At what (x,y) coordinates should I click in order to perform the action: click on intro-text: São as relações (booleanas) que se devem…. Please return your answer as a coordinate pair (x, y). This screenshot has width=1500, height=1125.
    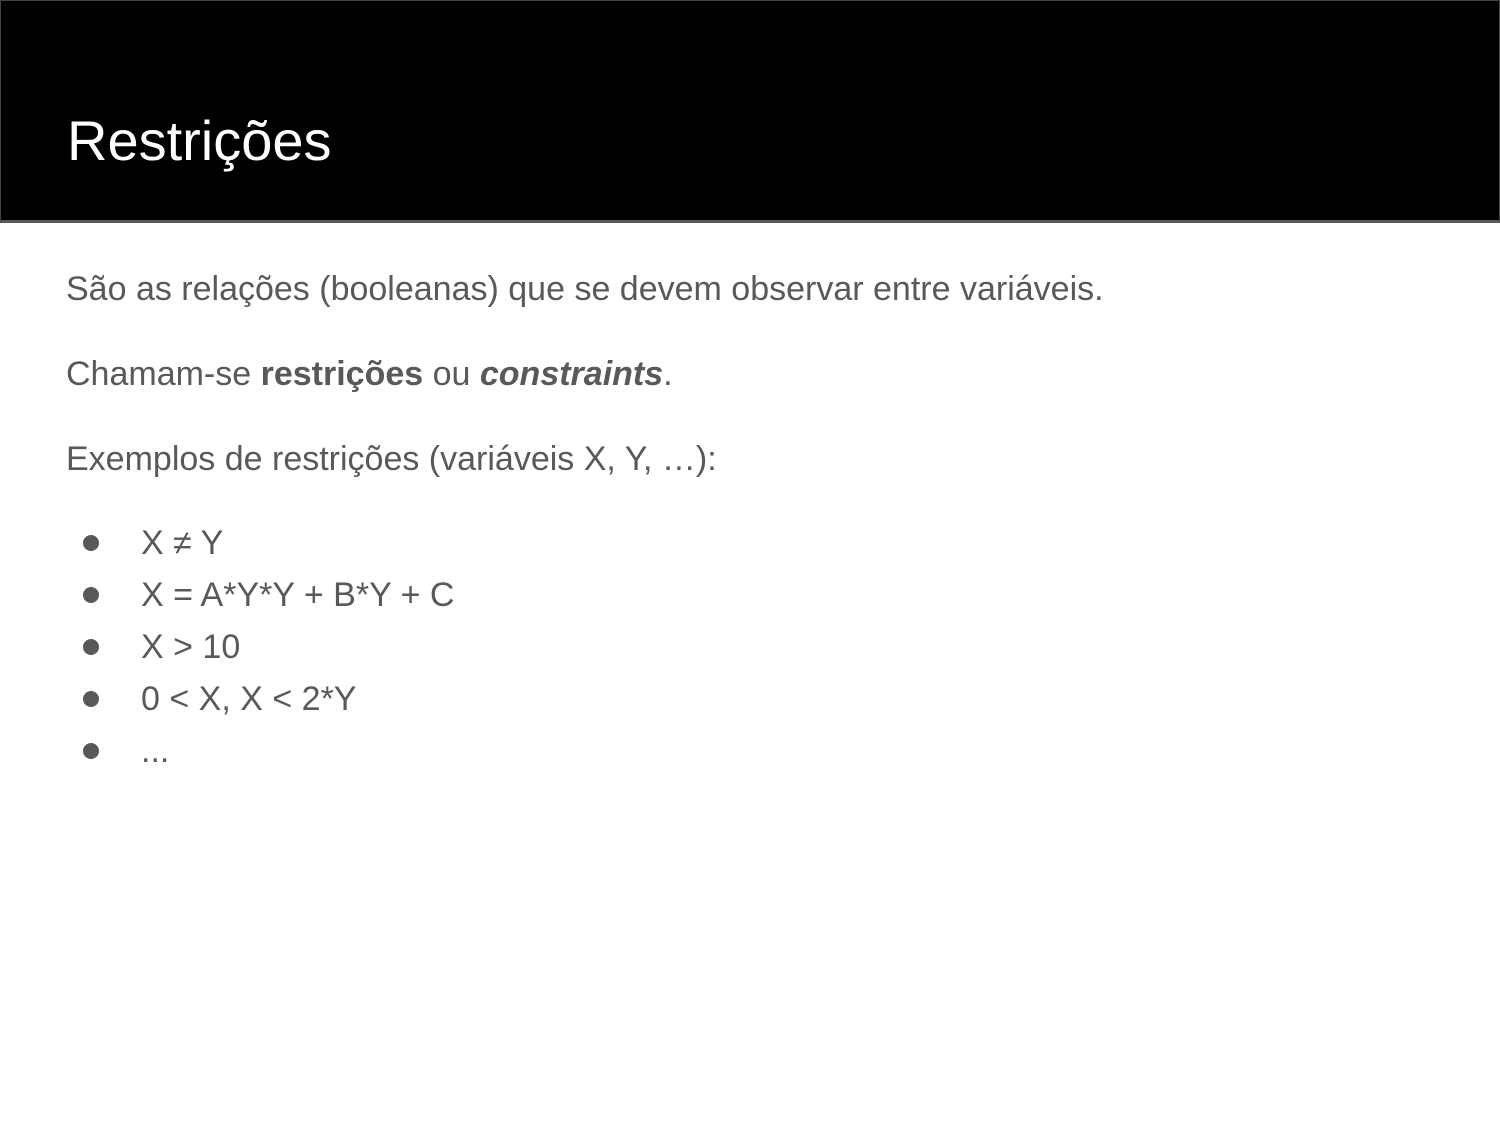
    Looking at the image, I should click on (585, 289).